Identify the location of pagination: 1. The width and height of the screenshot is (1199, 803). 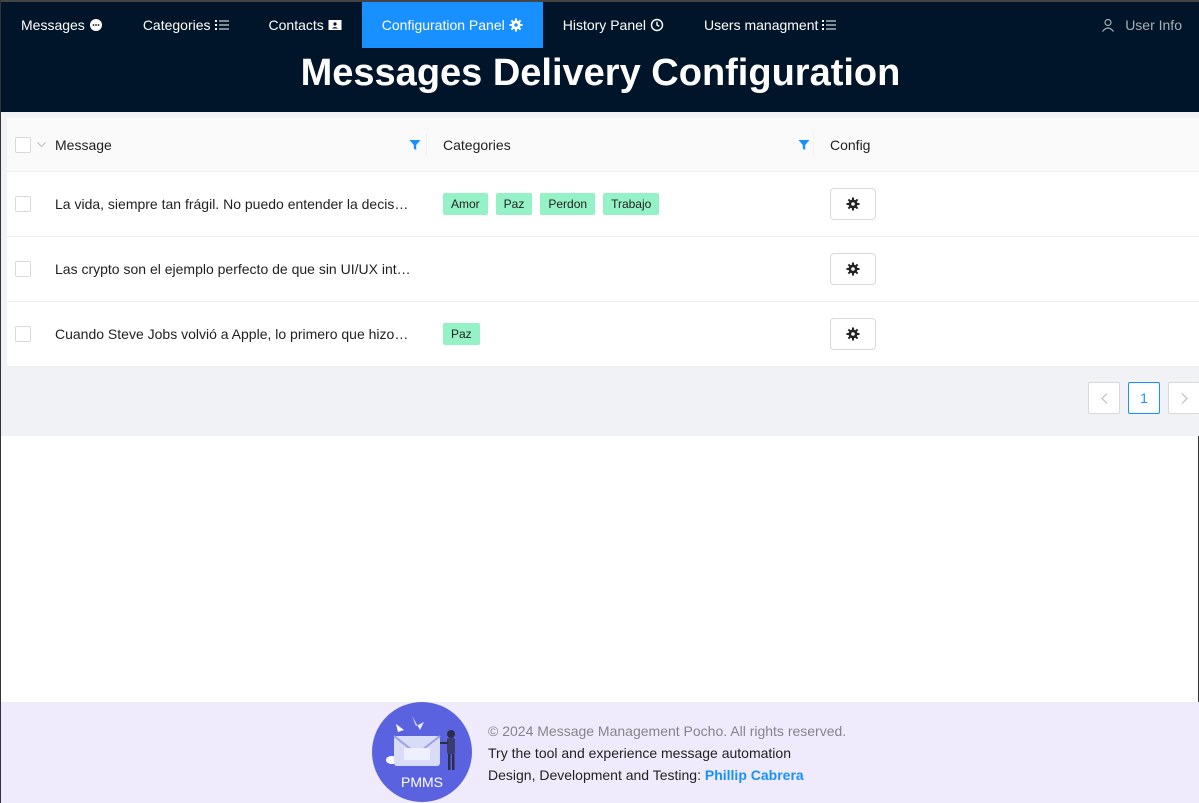
(1139, 398).